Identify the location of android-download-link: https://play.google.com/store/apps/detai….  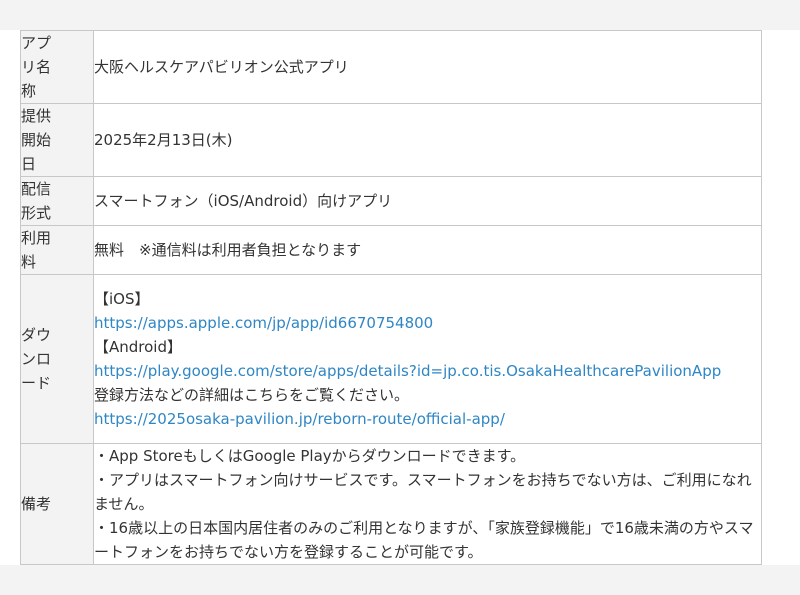
(427, 371).